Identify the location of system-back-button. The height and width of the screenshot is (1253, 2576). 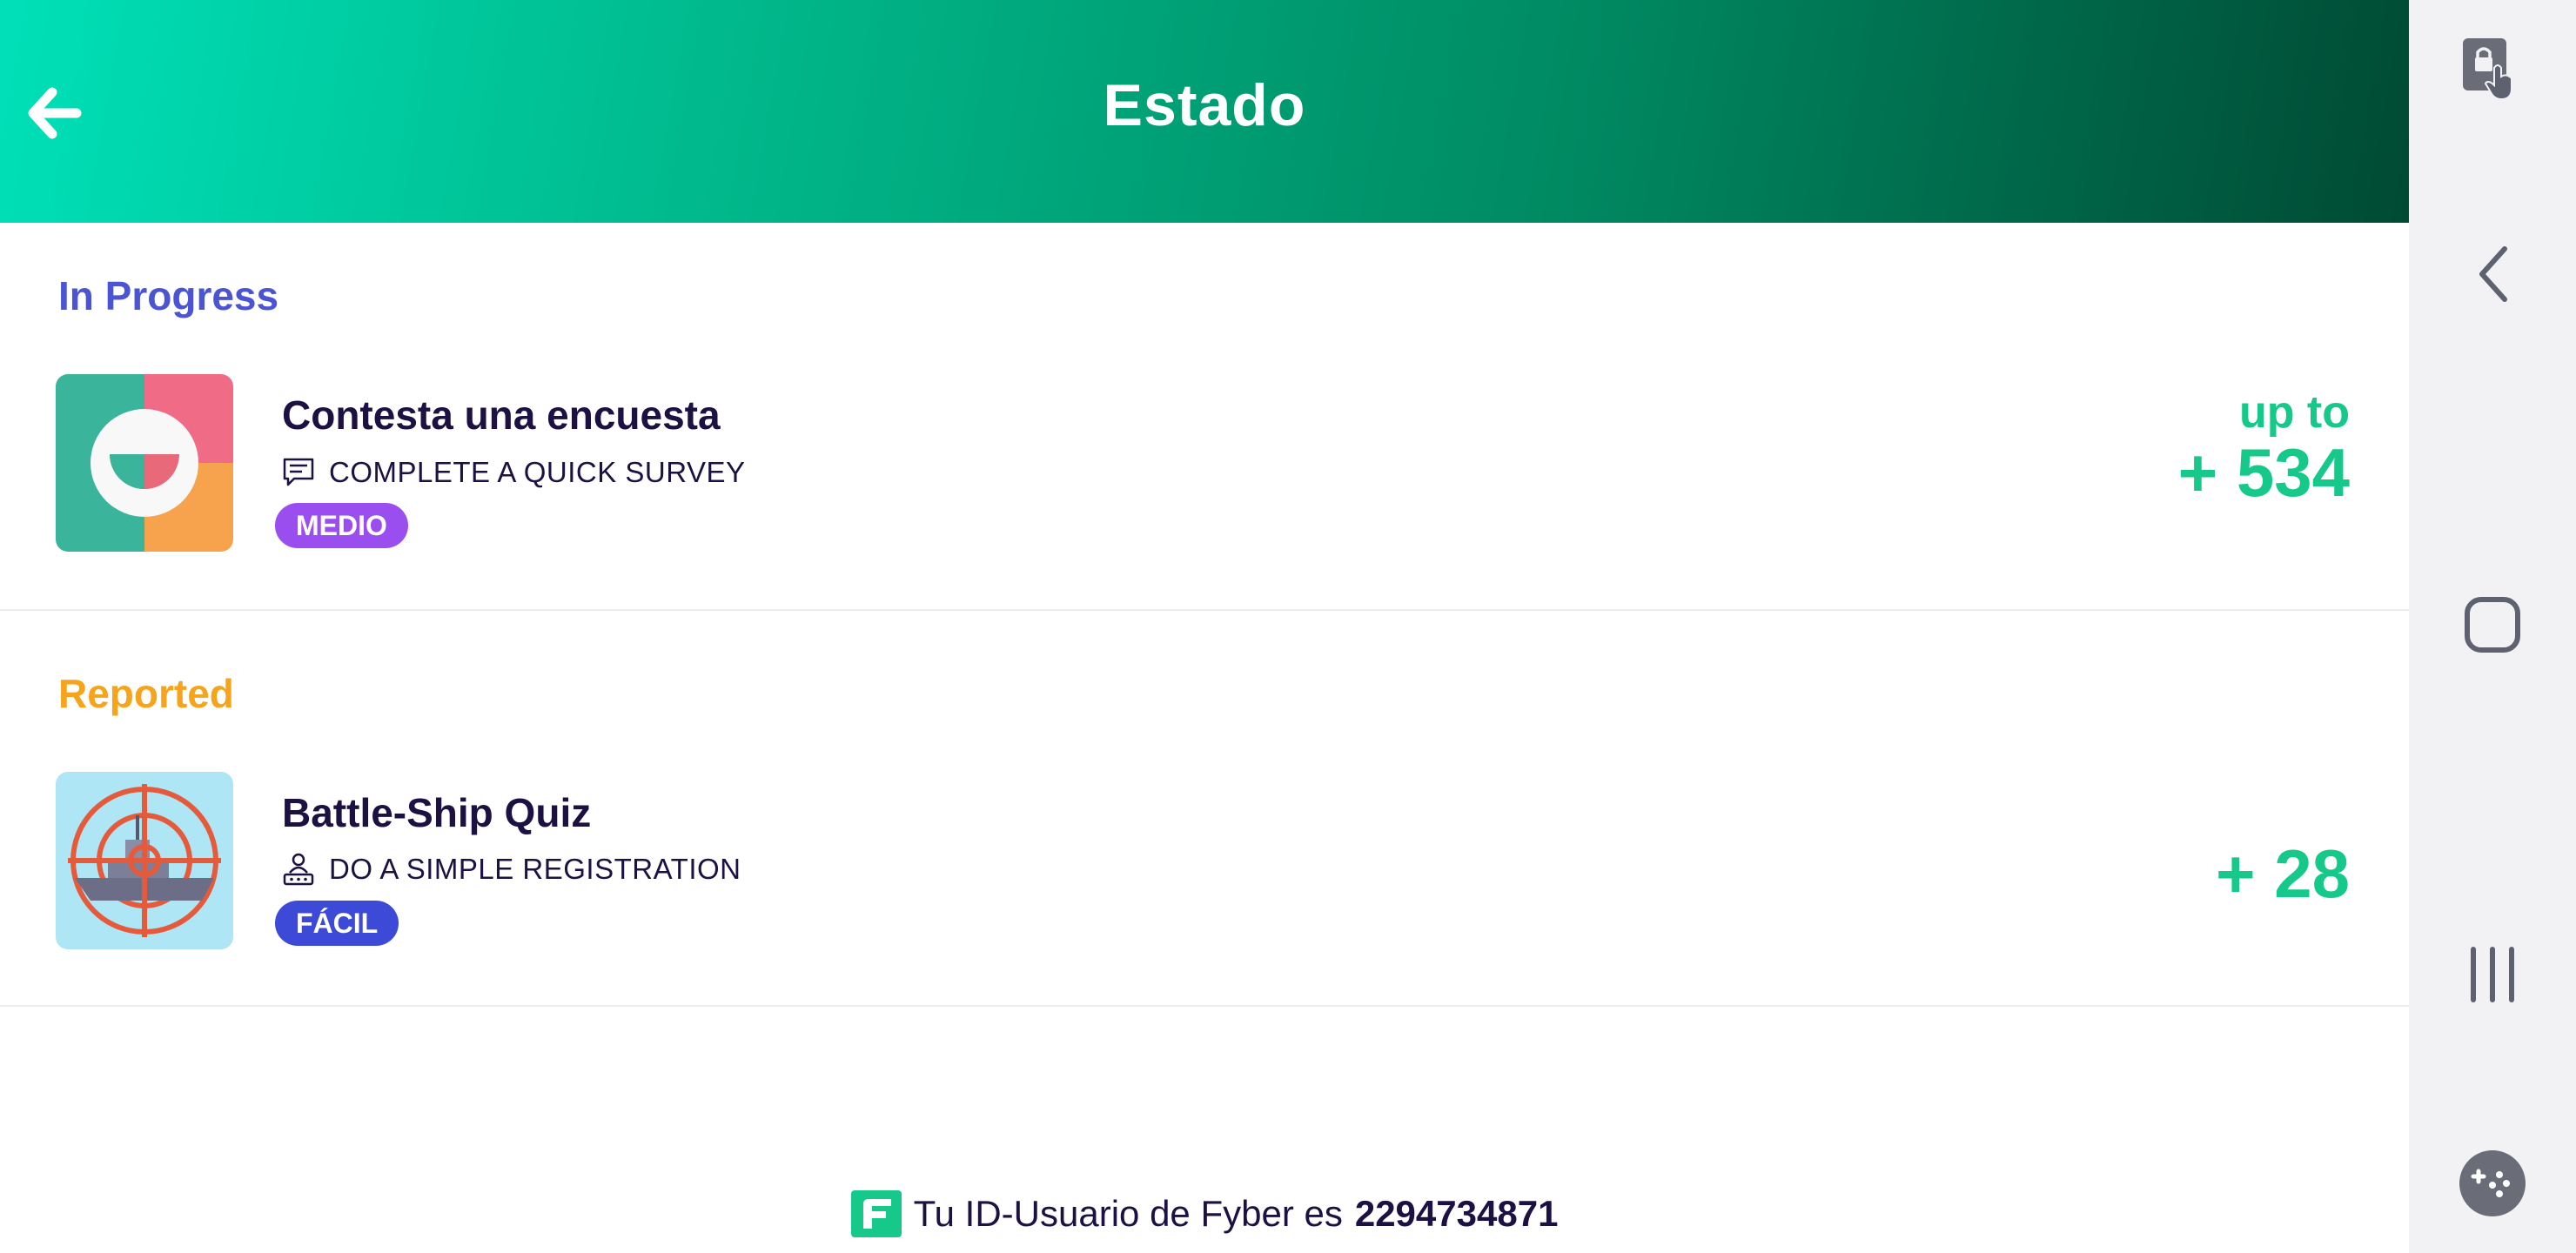
(2492, 274).